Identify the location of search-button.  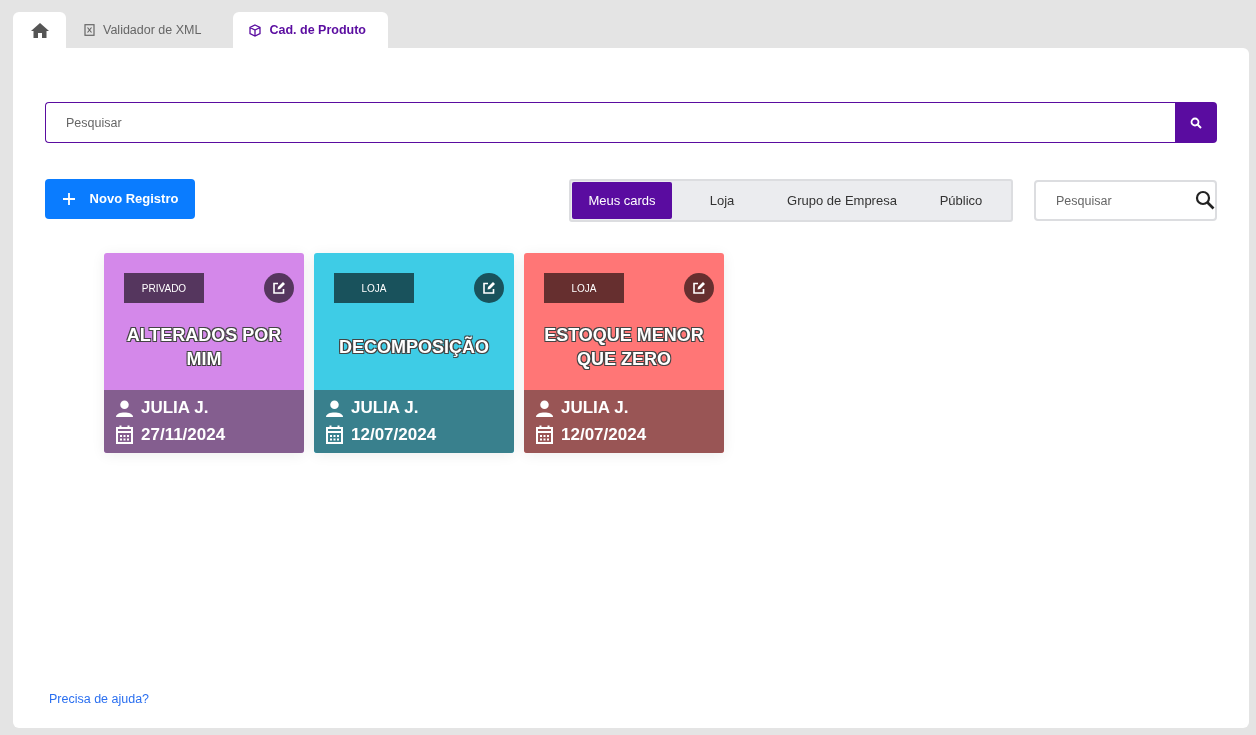
(1196, 122).